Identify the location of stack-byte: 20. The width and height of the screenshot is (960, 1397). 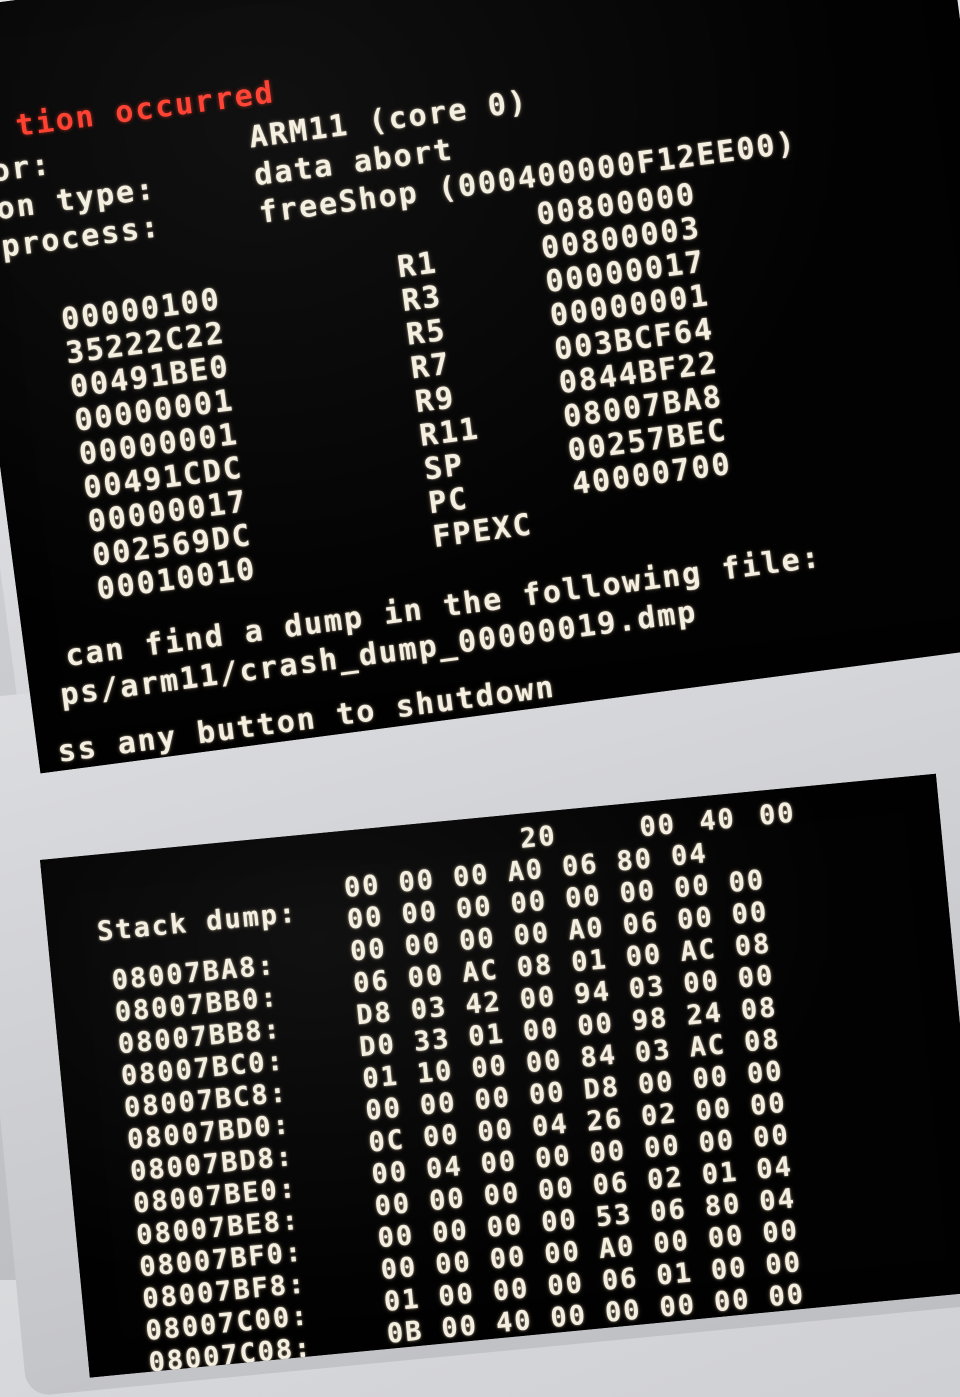
(538, 837).